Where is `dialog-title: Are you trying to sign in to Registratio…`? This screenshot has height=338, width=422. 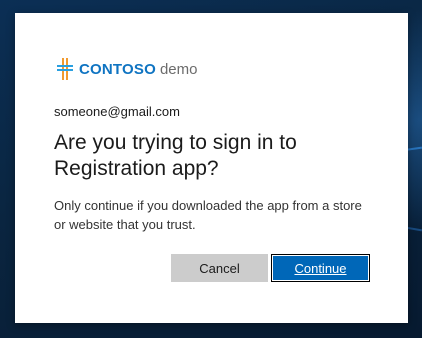 dialog-title: Are you trying to sign in to Registratio… is located at coordinates (175, 155).